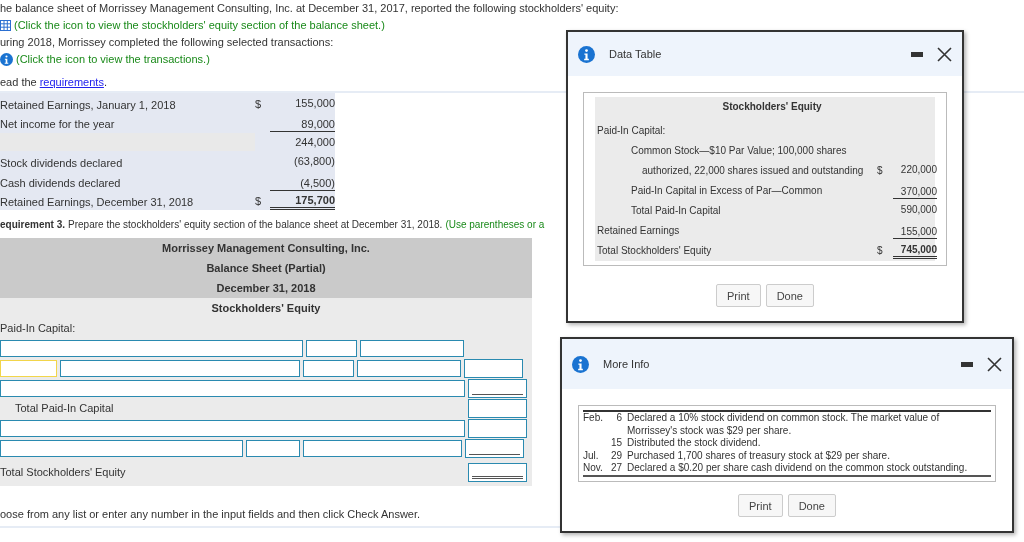 The height and width of the screenshot is (542, 1024). What do you see at coordinates (302, 202) in the screenshot?
I see `amount: 175,700` at bounding box center [302, 202].